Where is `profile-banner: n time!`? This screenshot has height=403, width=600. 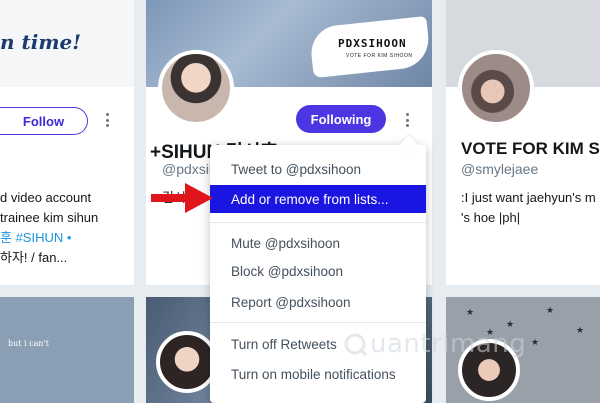
profile-banner: n time! is located at coordinates (67, 43).